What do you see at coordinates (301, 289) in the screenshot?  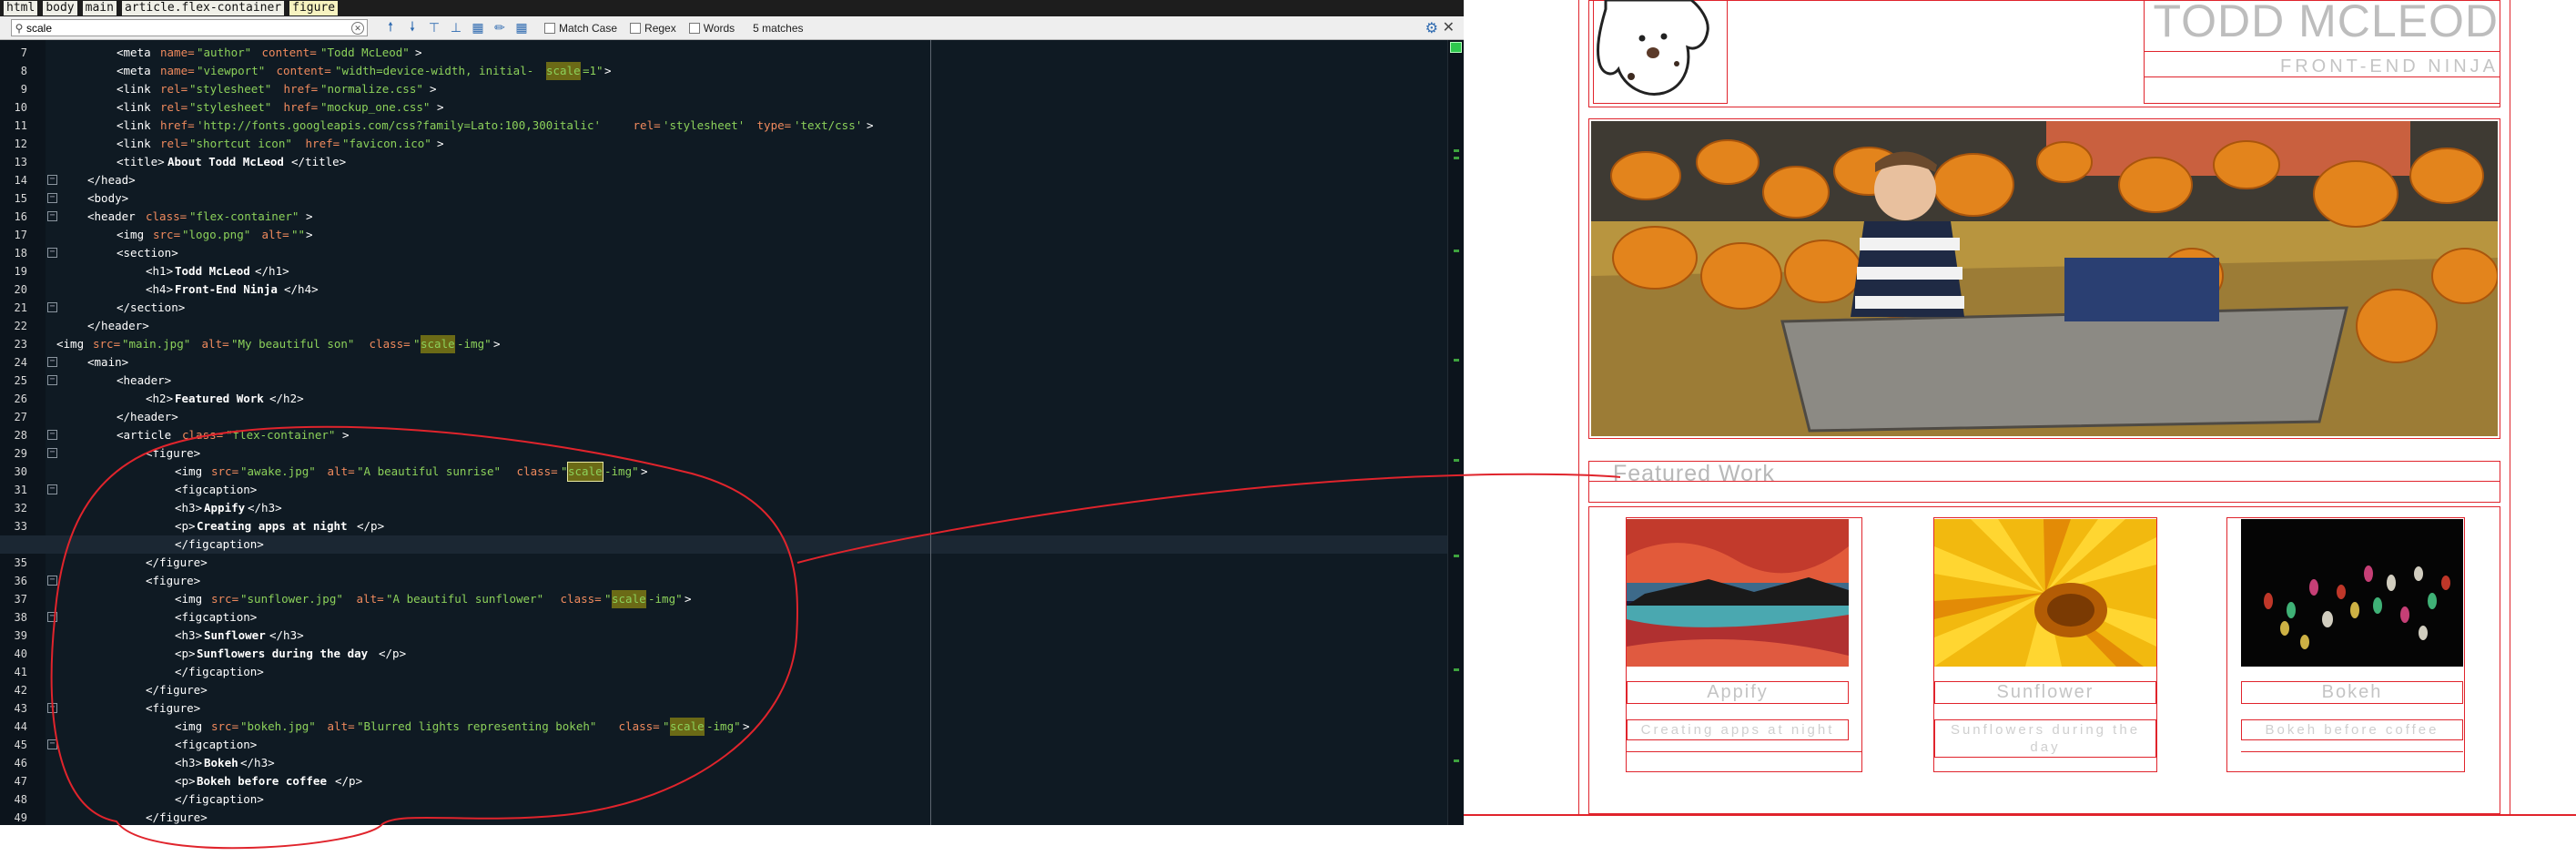 I see `code-token: </h4>` at bounding box center [301, 289].